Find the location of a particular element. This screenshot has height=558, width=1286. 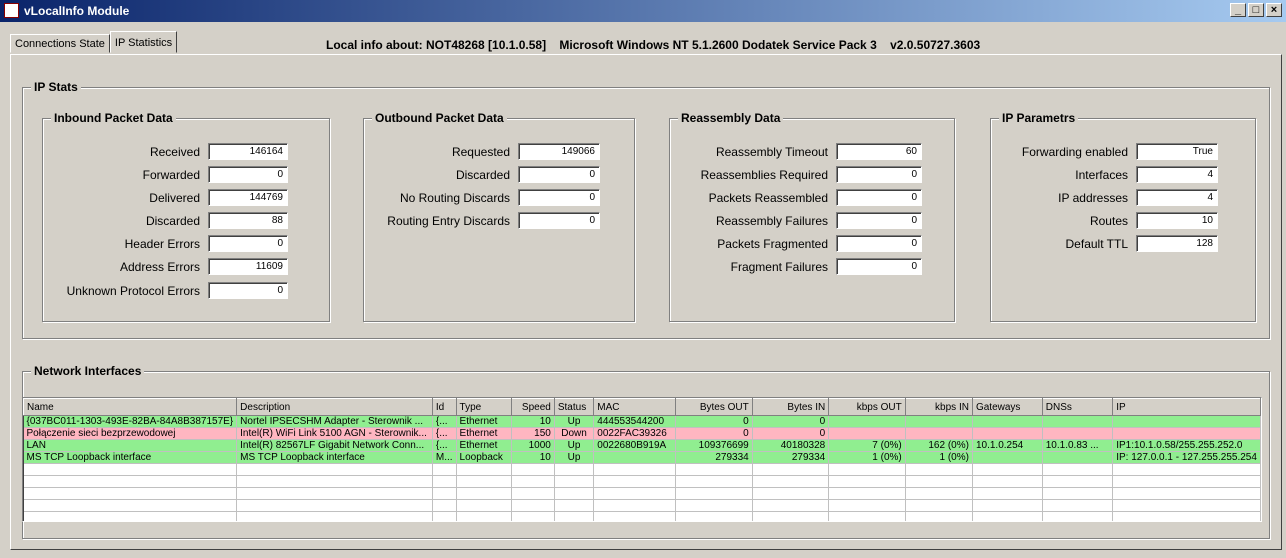

field-label: Requested is located at coordinates (480, 151).